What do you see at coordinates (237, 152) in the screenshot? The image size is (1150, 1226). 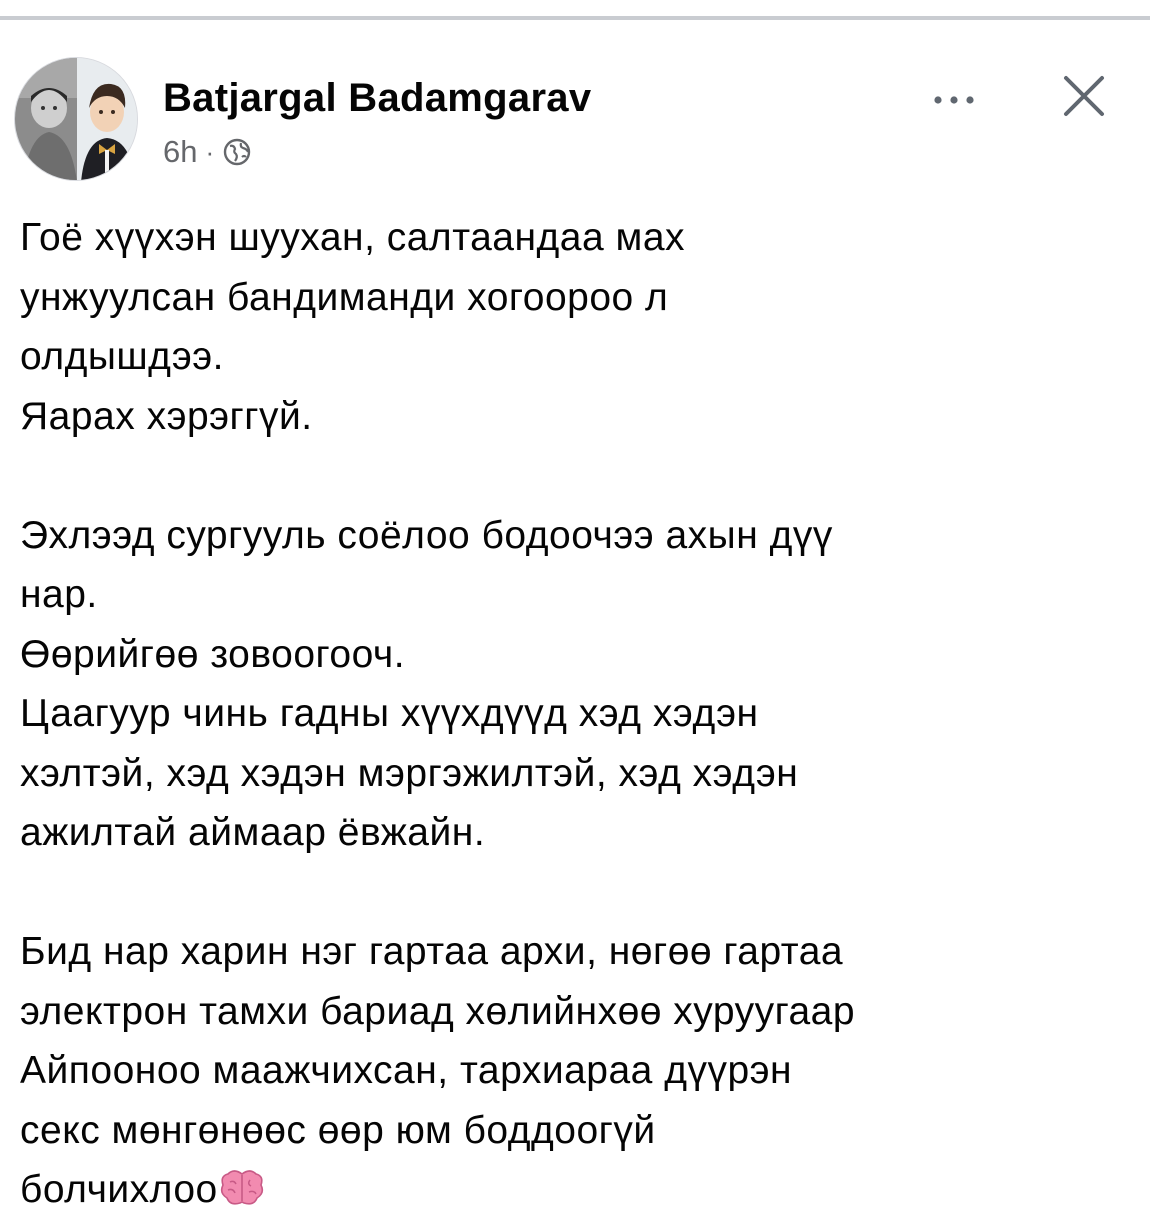 I see `globe-icon` at bounding box center [237, 152].